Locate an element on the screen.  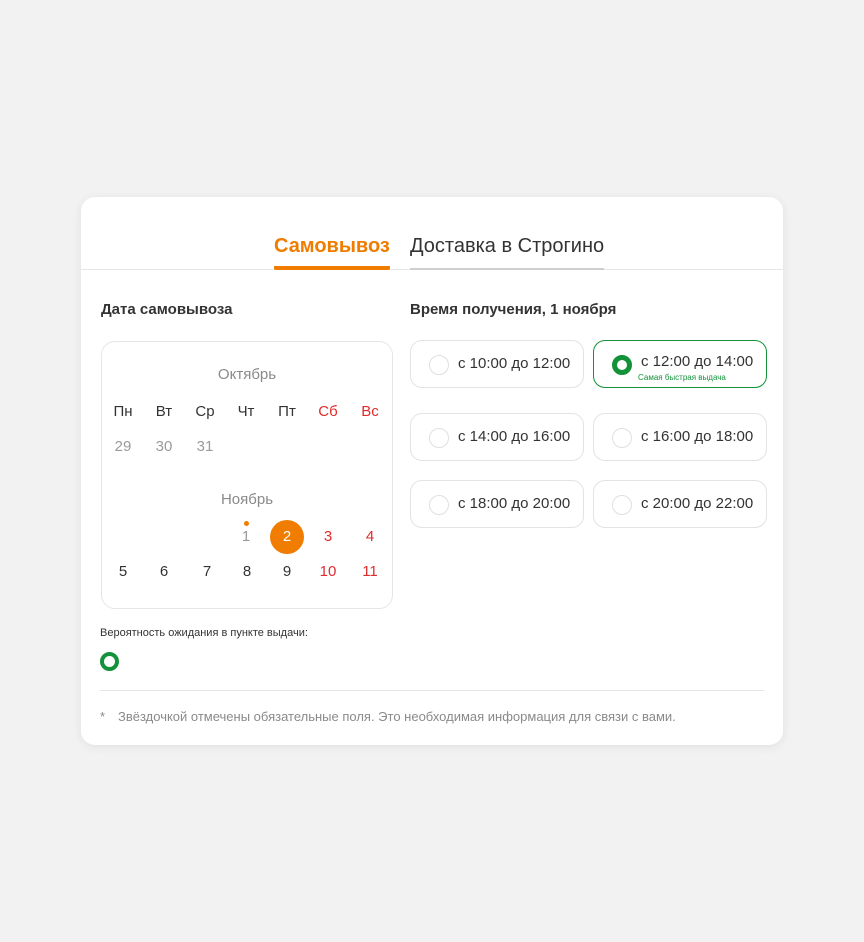
time-slot: с 14:00 до 16:00 is located at coordinates (497, 437).